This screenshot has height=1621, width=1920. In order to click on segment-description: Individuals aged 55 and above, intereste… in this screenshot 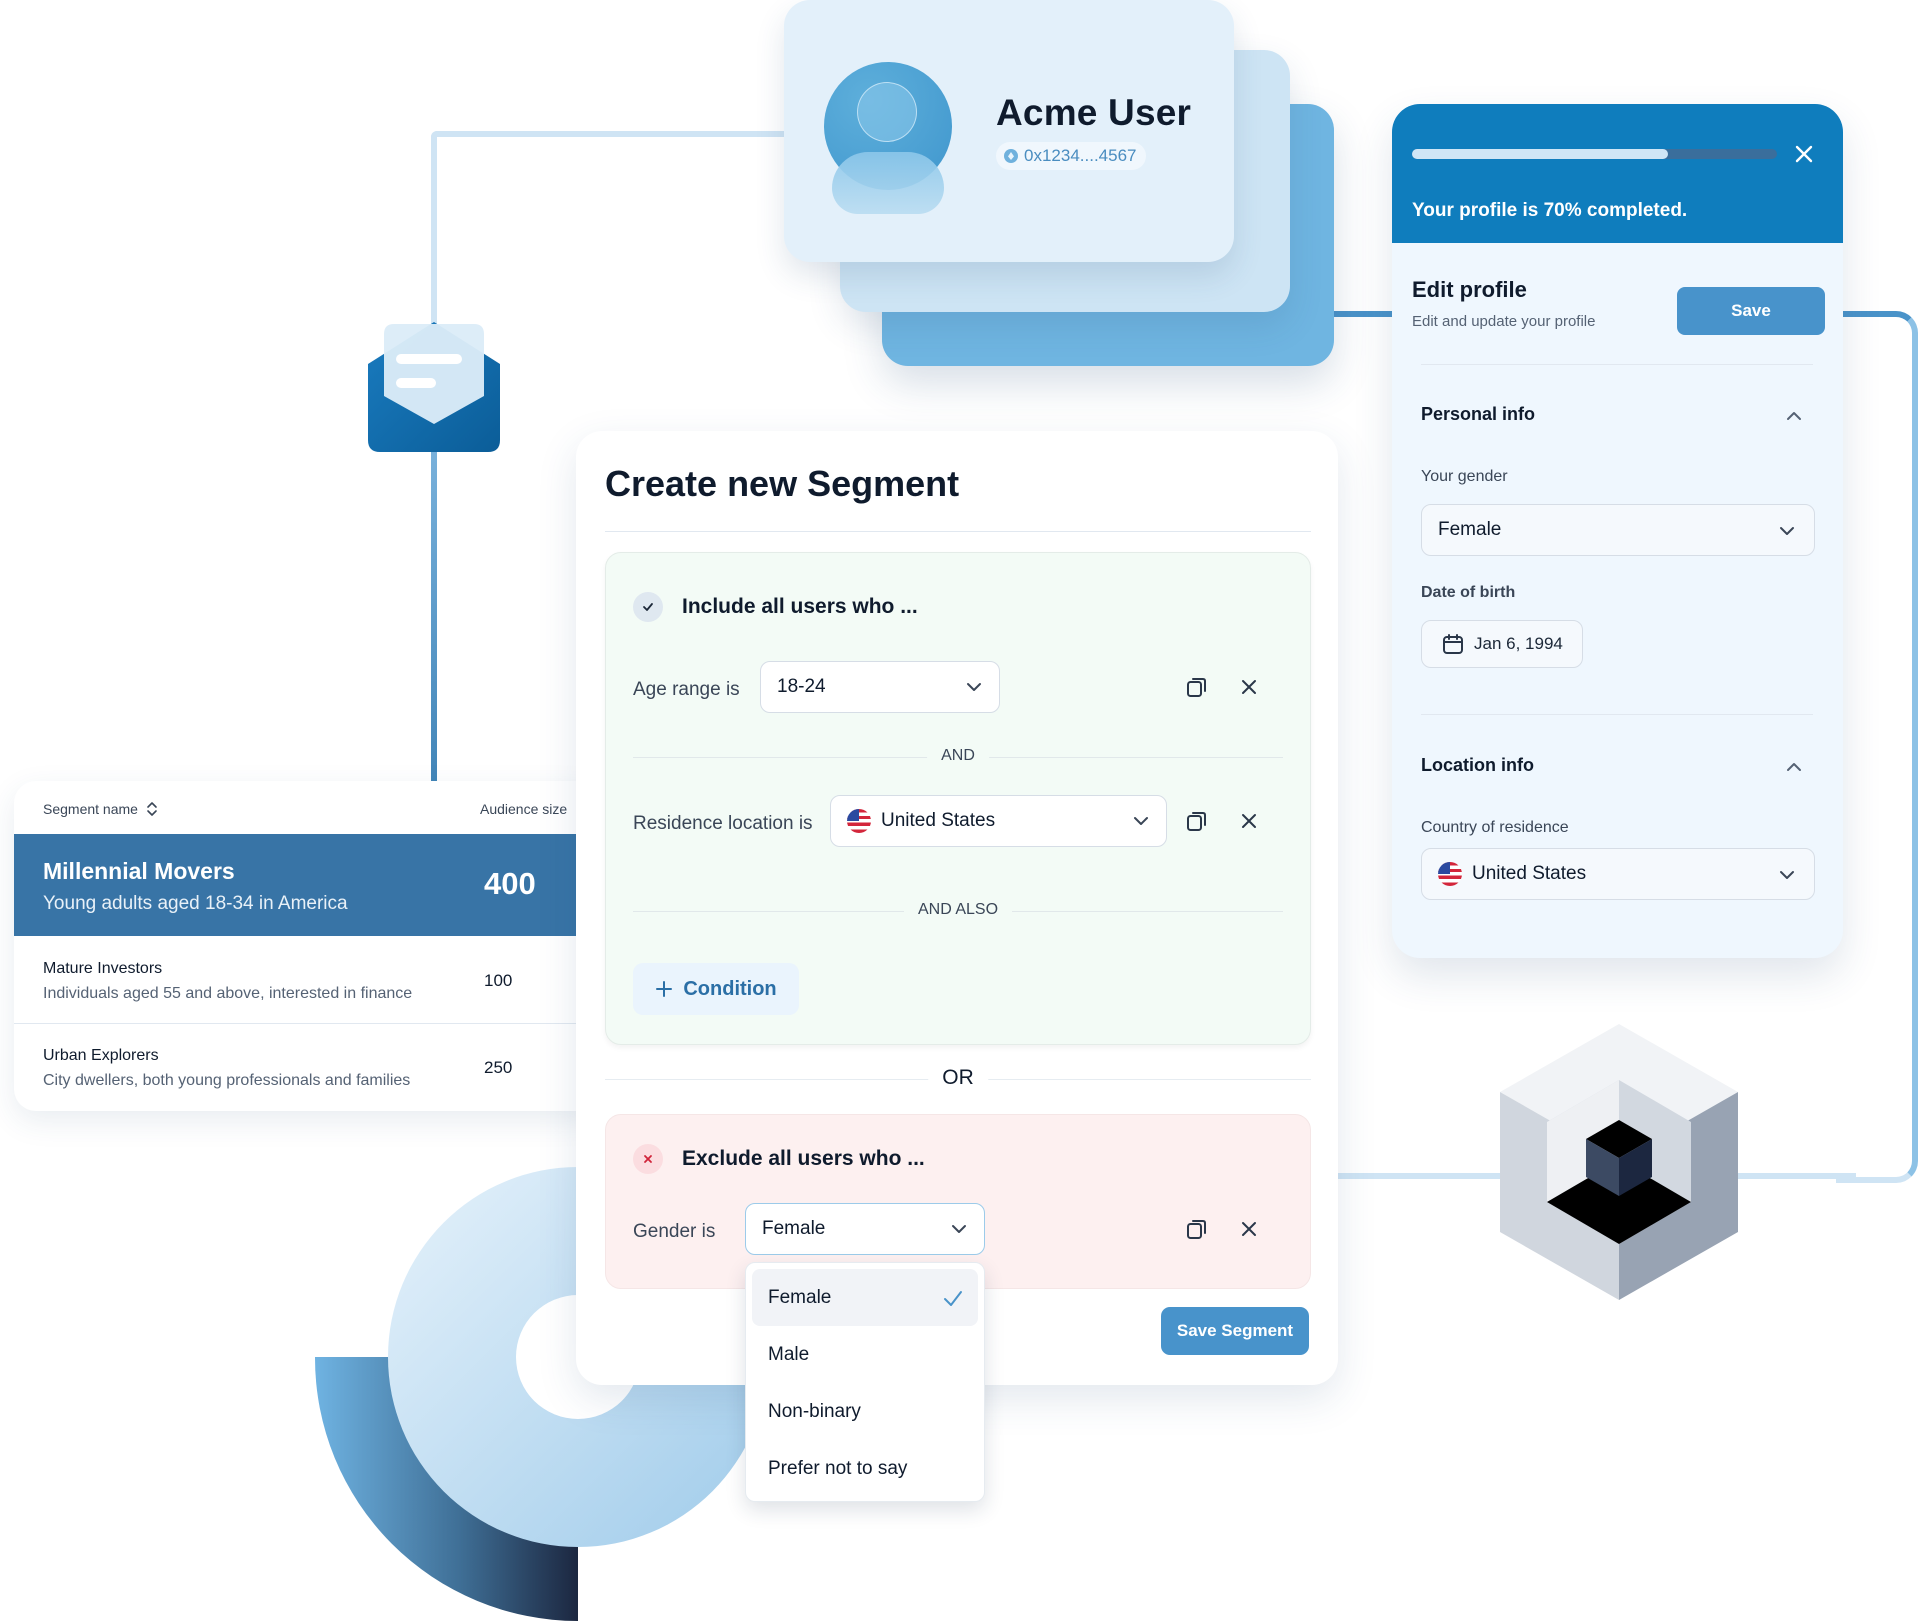, I will do `click(228, 993)`.